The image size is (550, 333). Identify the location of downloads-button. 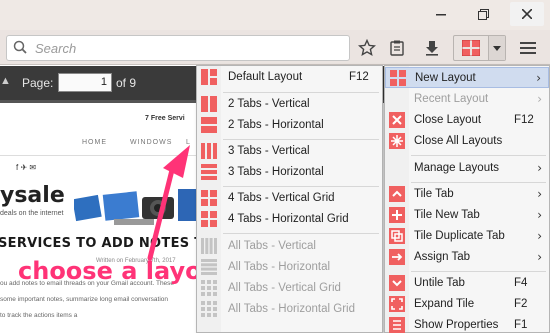
(432, 48).